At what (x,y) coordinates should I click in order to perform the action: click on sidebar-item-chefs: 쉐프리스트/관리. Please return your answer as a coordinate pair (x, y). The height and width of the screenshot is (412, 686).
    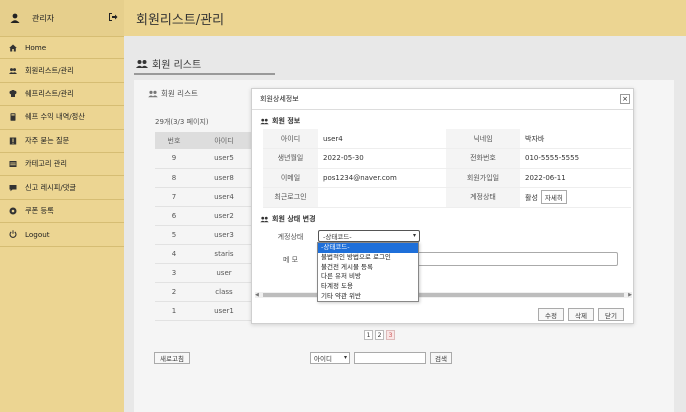
    Looking at the image, I should click on (62, 95).